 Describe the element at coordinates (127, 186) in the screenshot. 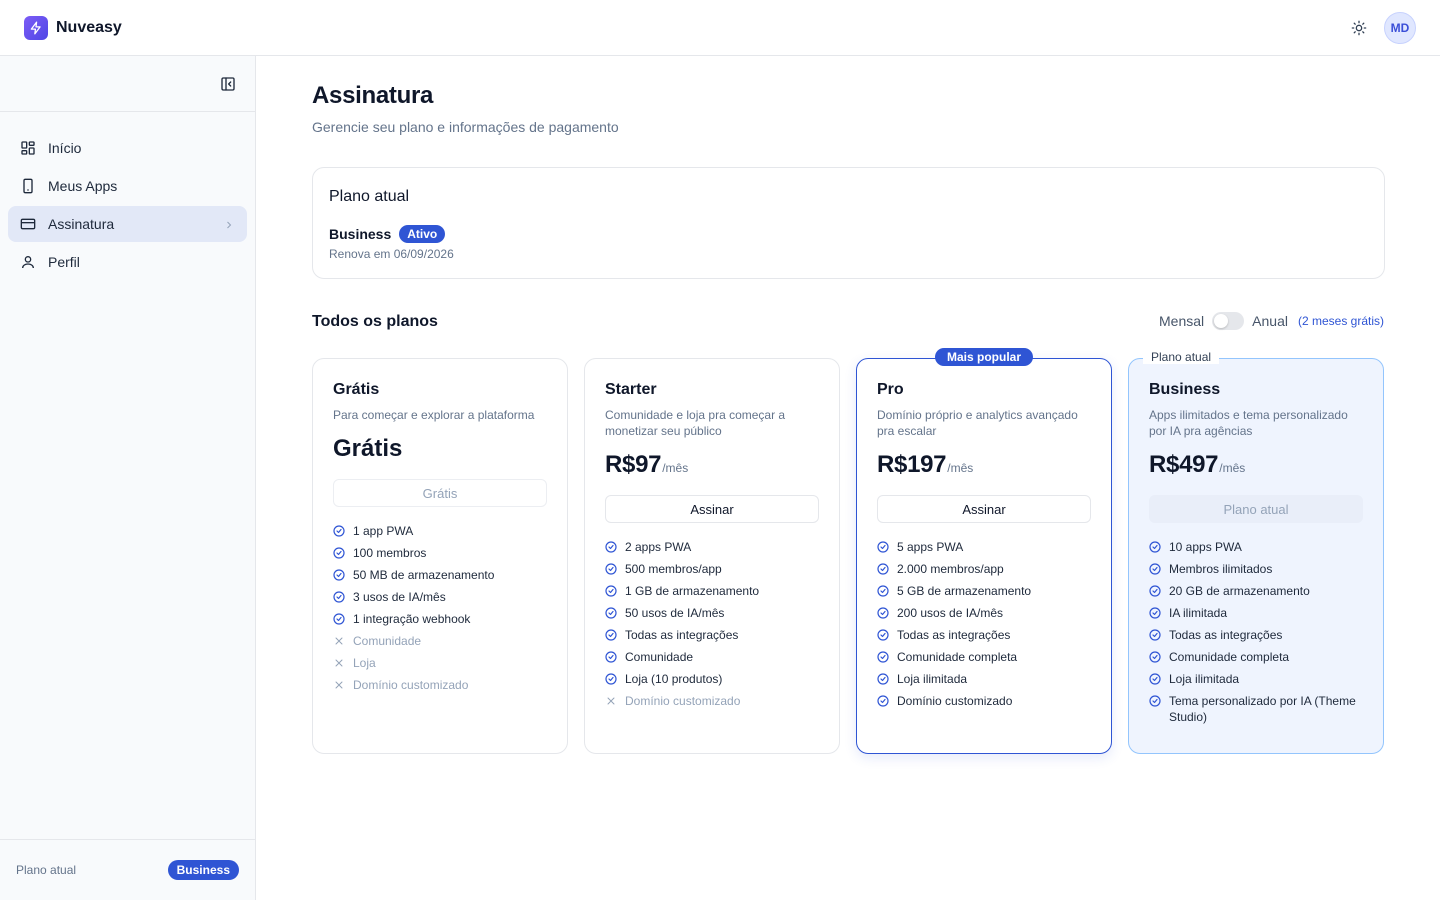

I see `sidebar-item-meus-apps: Meus Apps` at that location.